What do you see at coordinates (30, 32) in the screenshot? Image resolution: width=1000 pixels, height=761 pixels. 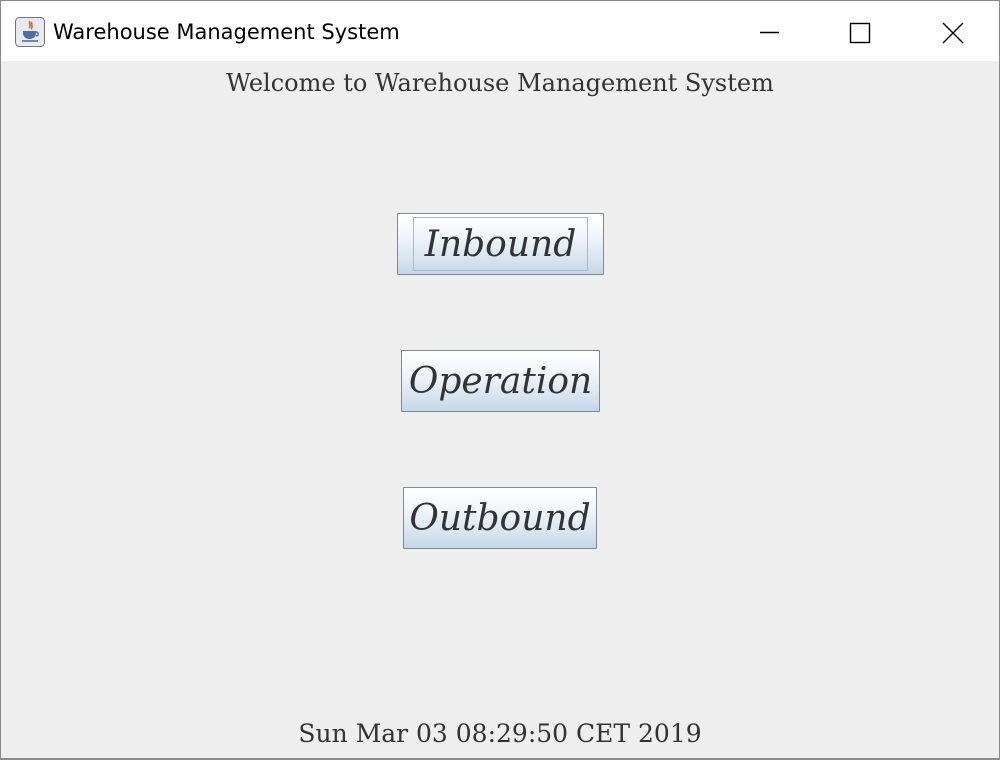 I see `java-coffee-cup-icon` at bounding box center [30, 32].